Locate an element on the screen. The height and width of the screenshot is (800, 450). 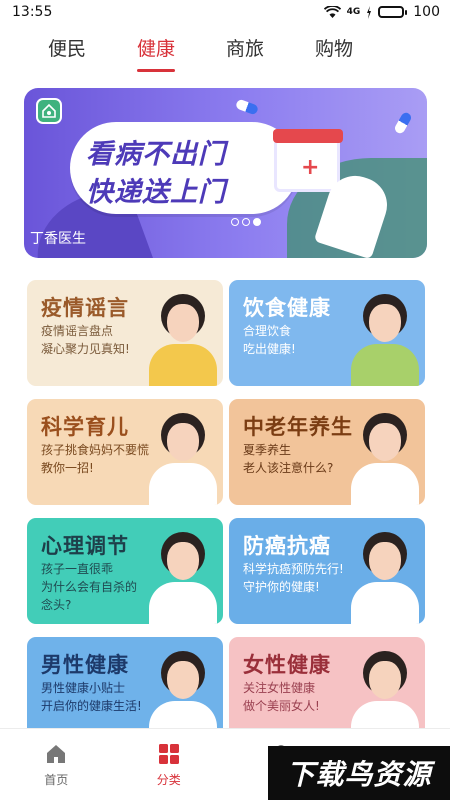
person-illustration-male-scientist is located at coordinates (384, 578).